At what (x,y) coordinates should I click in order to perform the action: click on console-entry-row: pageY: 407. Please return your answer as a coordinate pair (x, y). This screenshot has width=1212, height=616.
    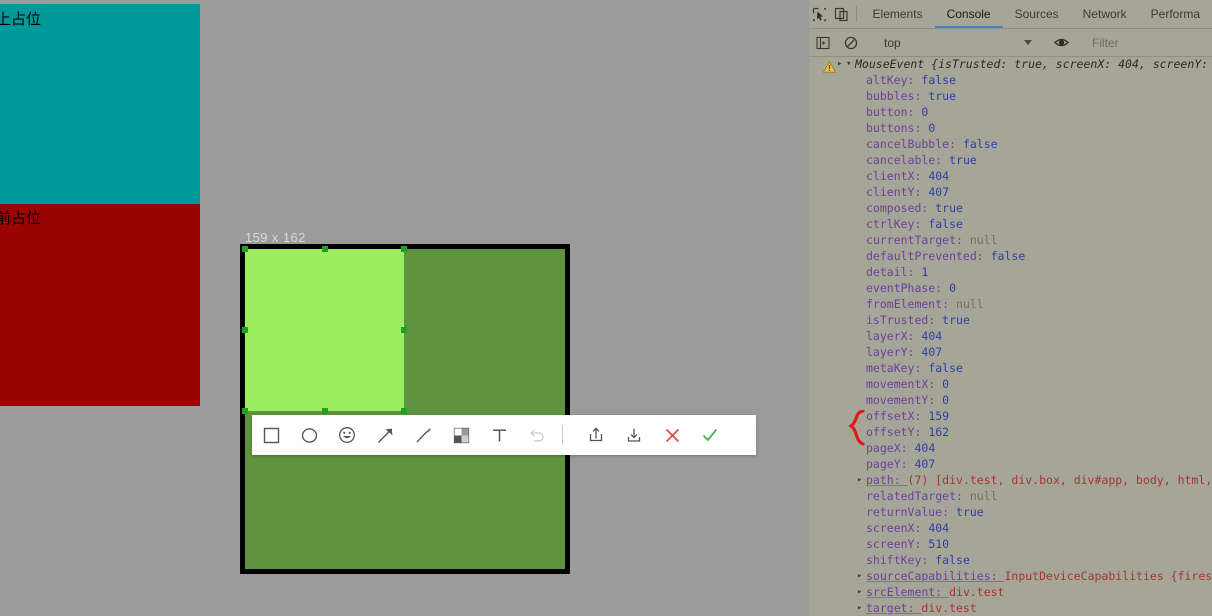
    Looking at the image, I should click on (1010, 464).